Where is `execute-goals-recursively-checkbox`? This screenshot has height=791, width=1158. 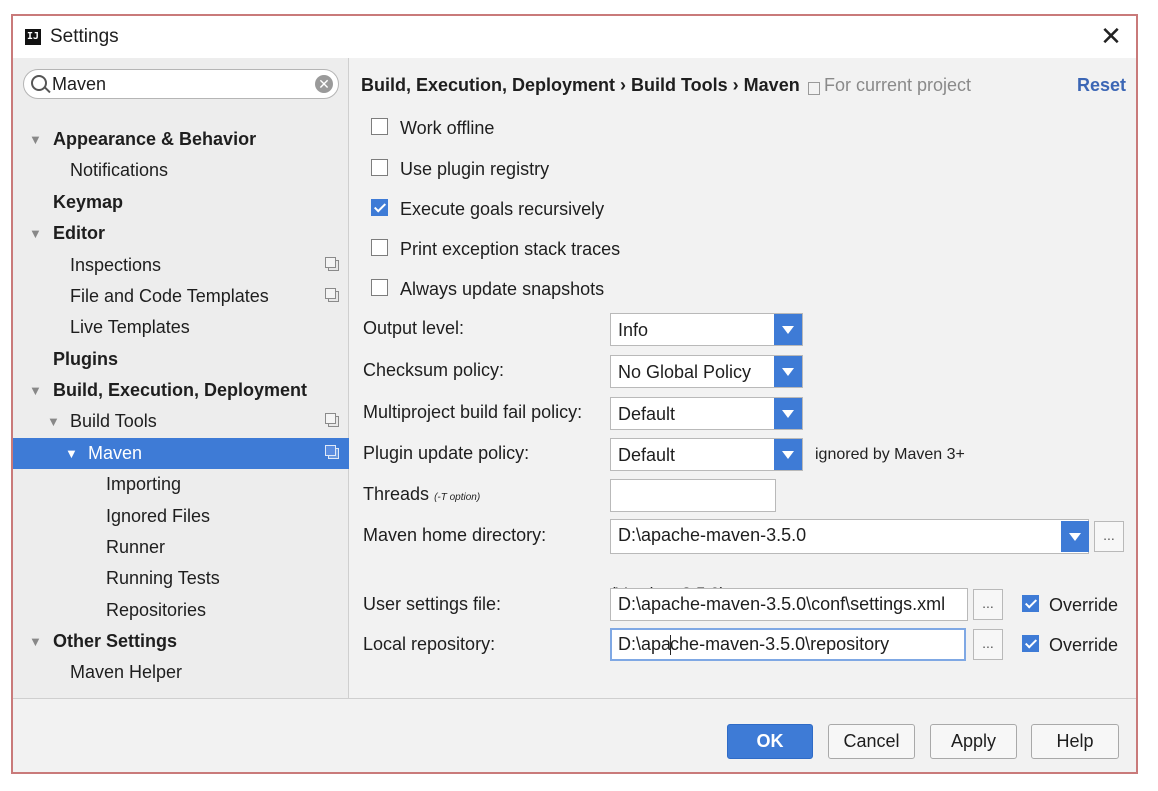 execute-goals-recursively-checkbox is located at coordinates (379, 207).